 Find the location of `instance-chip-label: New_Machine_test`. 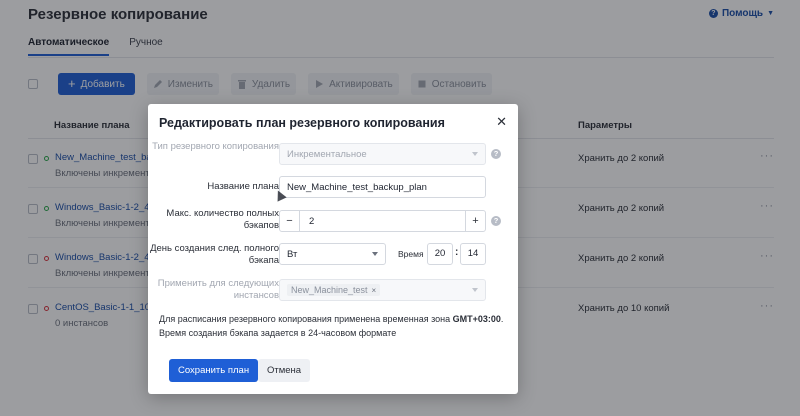

instance-chip-label: New_Machine_test is located at coordinates (329, 290).